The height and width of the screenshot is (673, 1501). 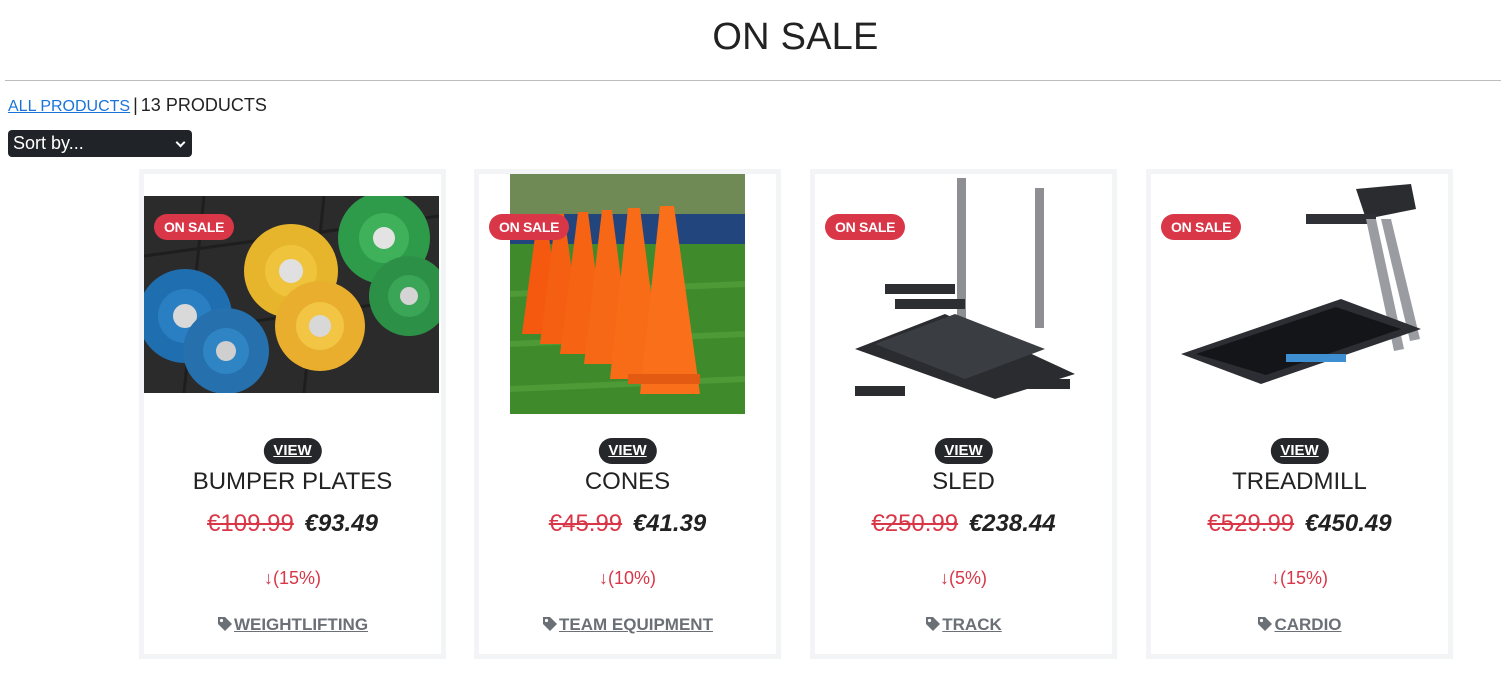 I want to click on category: TRACK, so click(x=963, y=625).